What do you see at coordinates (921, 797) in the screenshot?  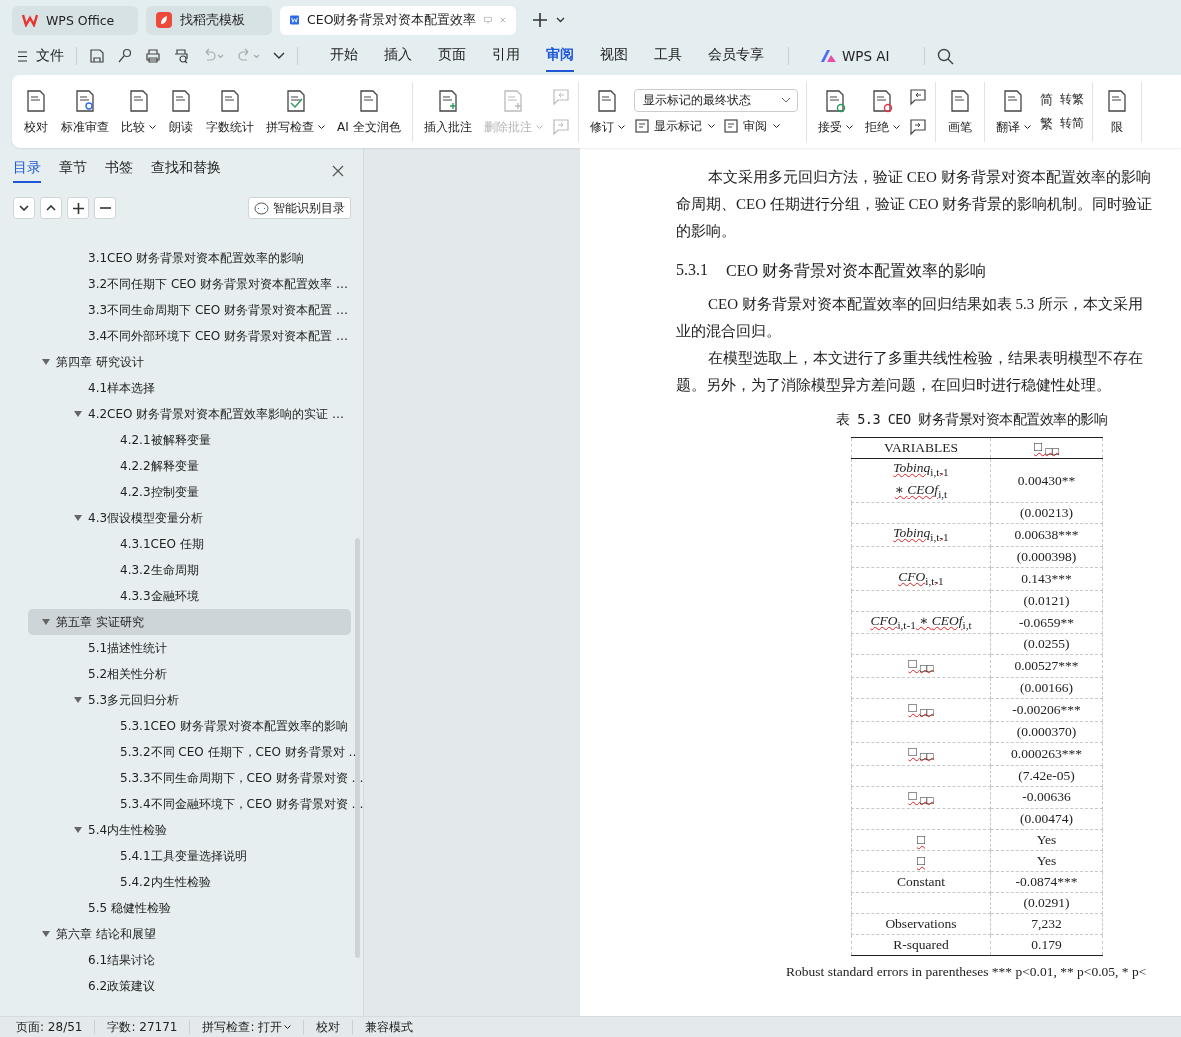 I see `variable-name: □ $_{□□}$` at bounding box center [921, 797].